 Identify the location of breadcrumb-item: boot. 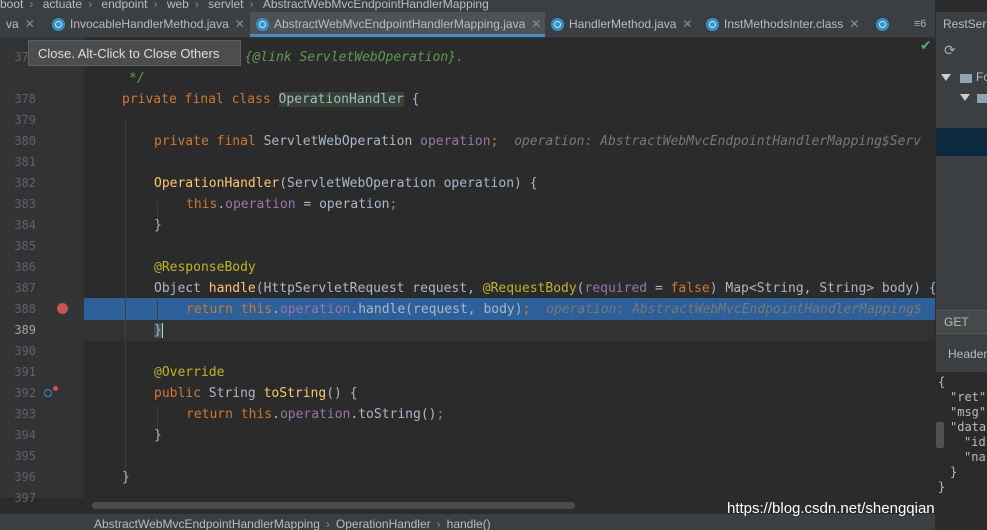
(11, 5).